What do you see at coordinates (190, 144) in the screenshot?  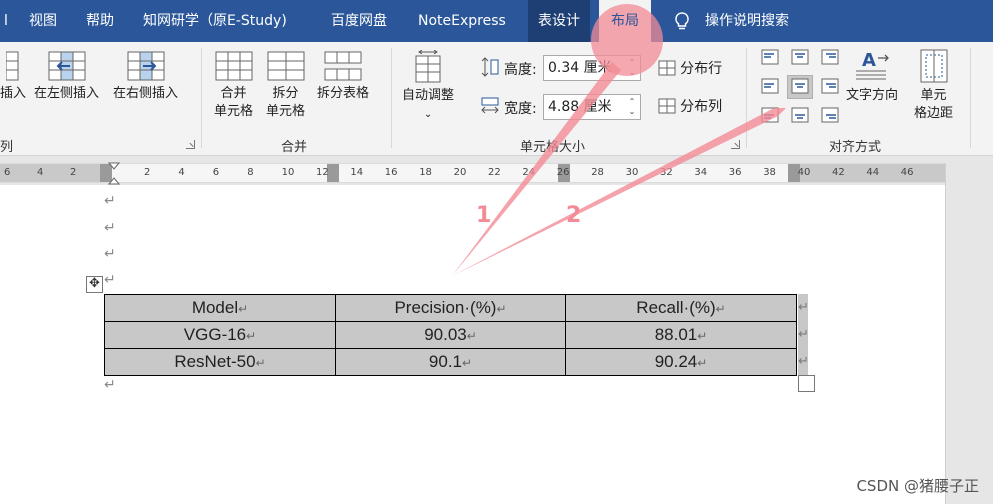 I see `rows-columns-dialog-launcher` at bounding box center [190, 144].